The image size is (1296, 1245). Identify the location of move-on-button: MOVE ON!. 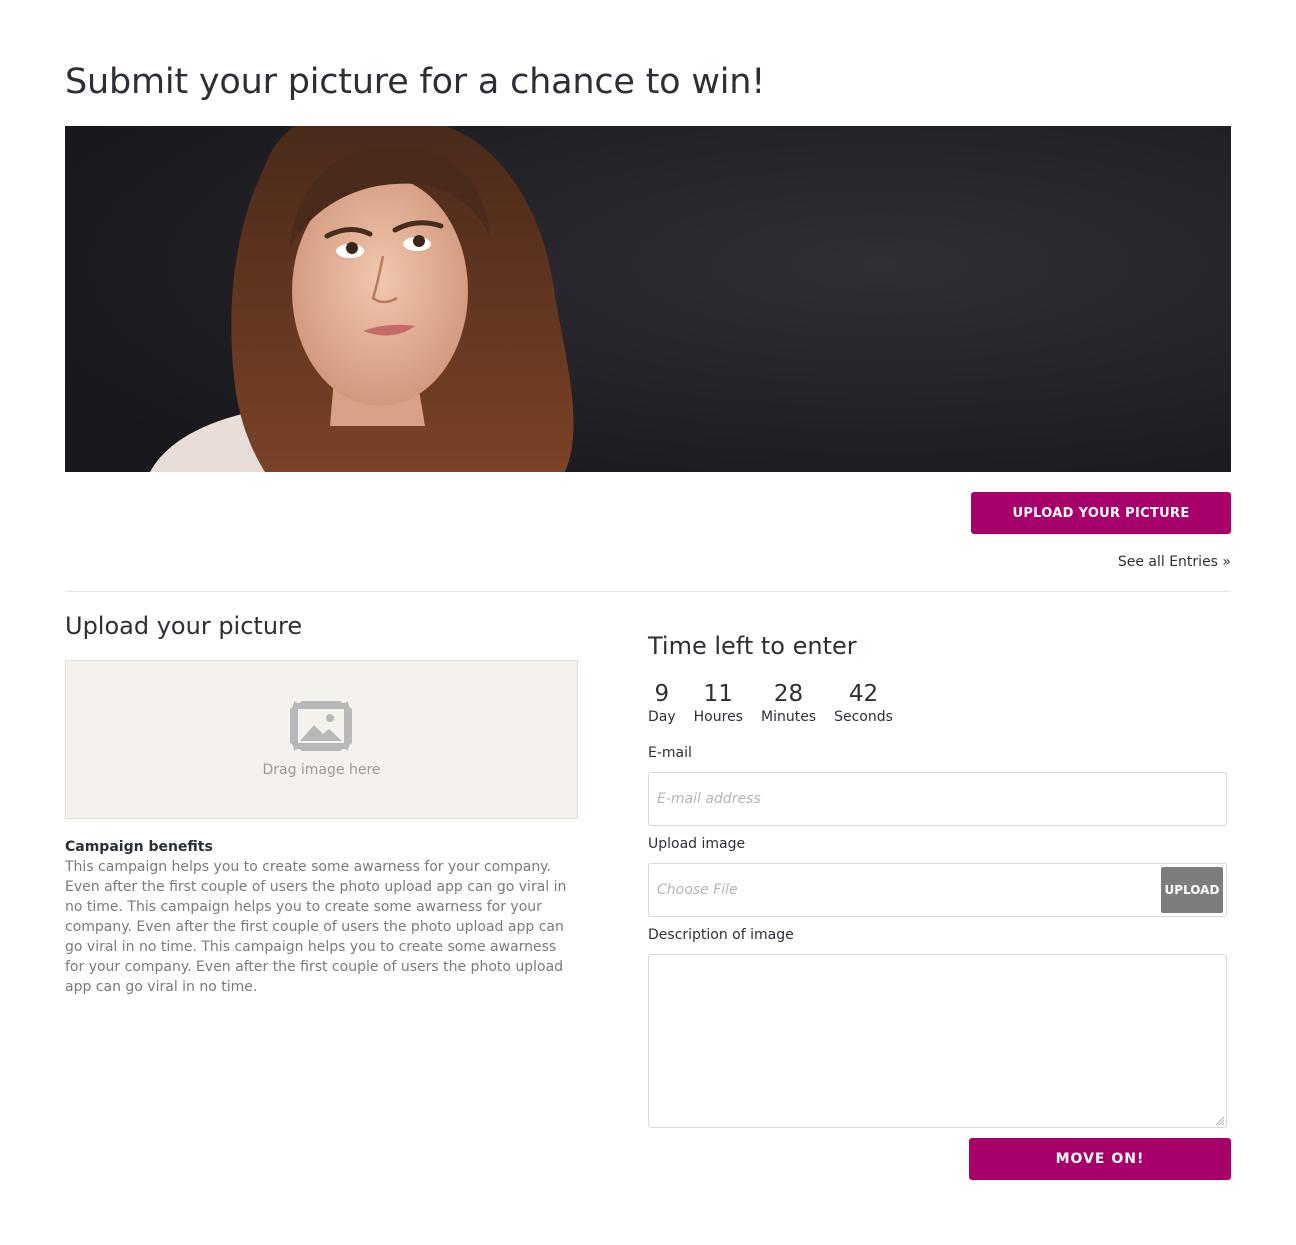
(1100, 1159).